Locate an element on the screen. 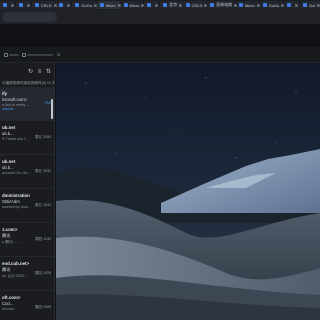  mail-list-header: ↻ ≡ ⇅ is located at coordinates (27, 72).